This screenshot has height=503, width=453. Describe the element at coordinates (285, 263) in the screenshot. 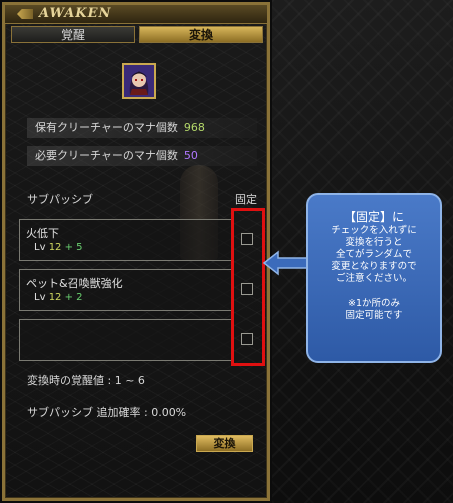

I see `arrow-left-icon` at that location.